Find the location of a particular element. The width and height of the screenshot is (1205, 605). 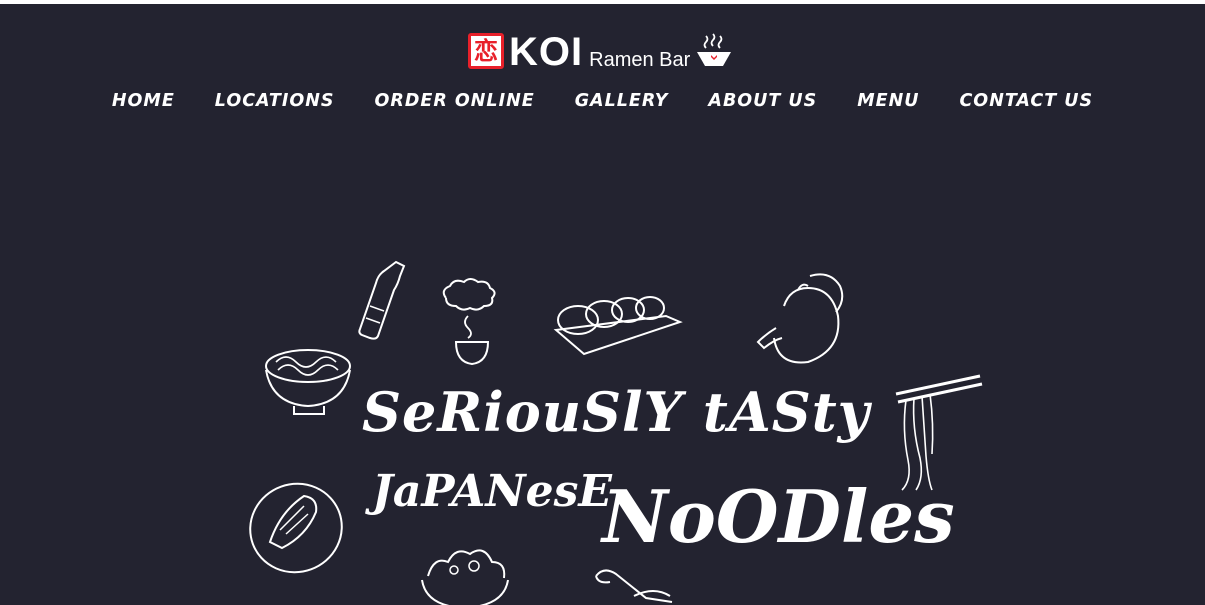

hero-line-1: SeRiouSlY tASty is located at coordinates (616, 412).